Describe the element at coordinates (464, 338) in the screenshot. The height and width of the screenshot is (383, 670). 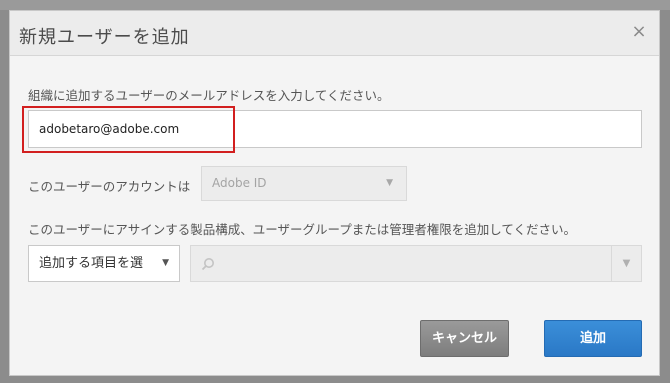
I see `cancel-button: キャンセル` at that location.